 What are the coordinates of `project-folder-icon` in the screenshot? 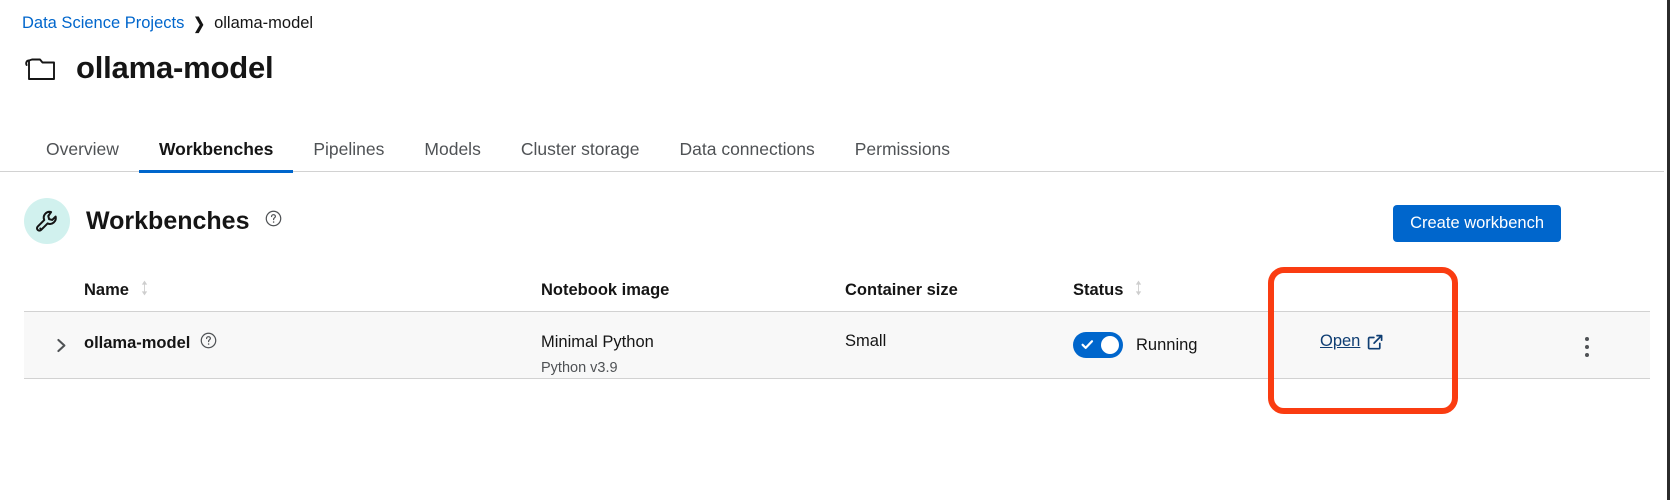 It's located at (41, 68).